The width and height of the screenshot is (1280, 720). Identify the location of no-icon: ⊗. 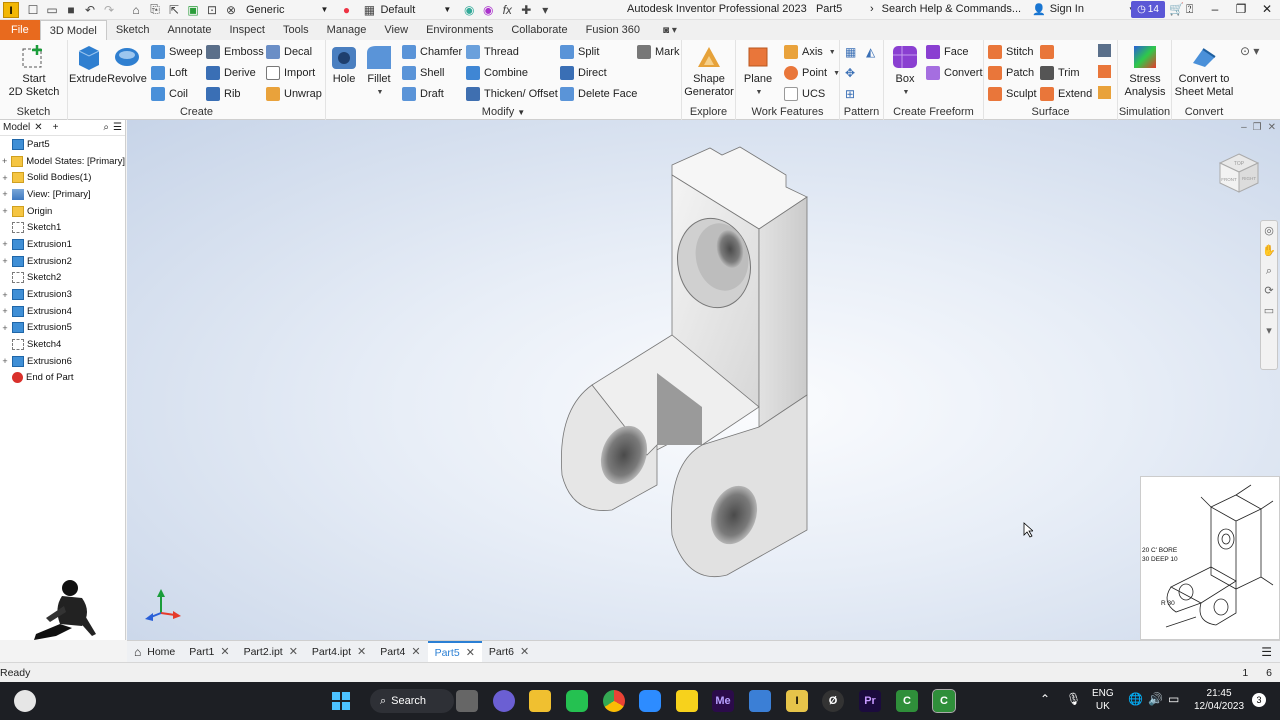
(231, 10).